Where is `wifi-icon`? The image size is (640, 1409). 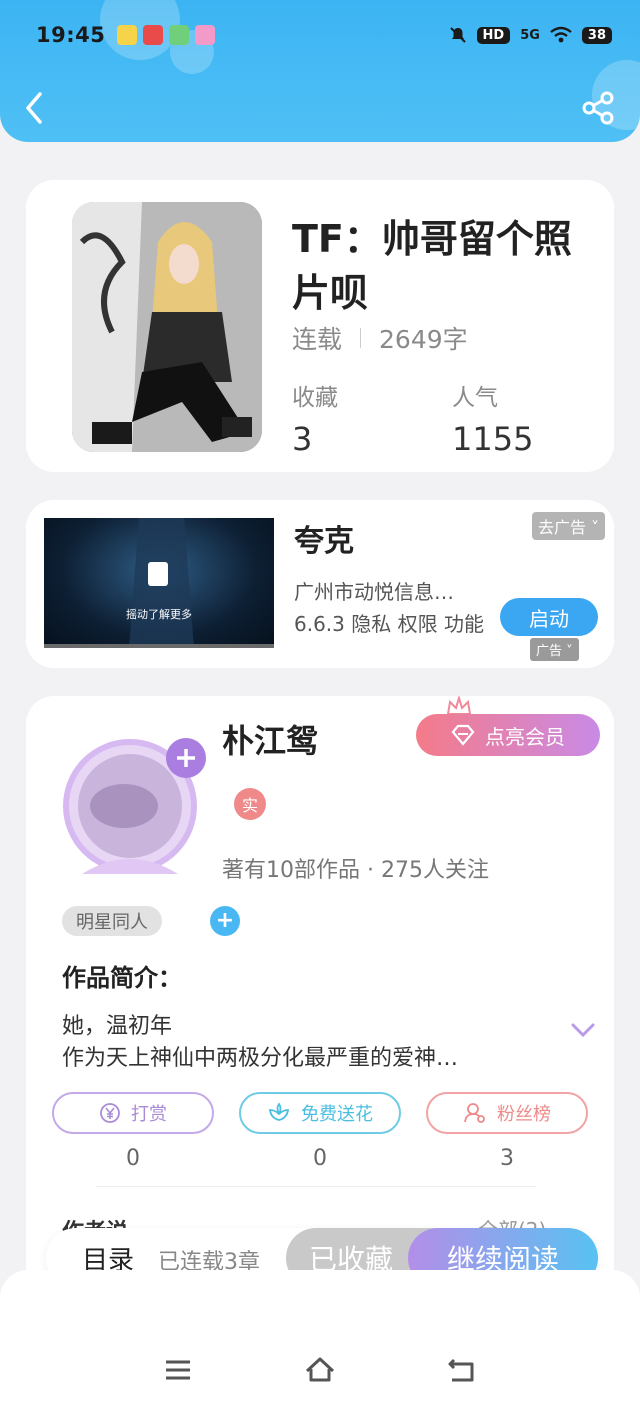 wifi-icon is located at coordinates (561, 34).